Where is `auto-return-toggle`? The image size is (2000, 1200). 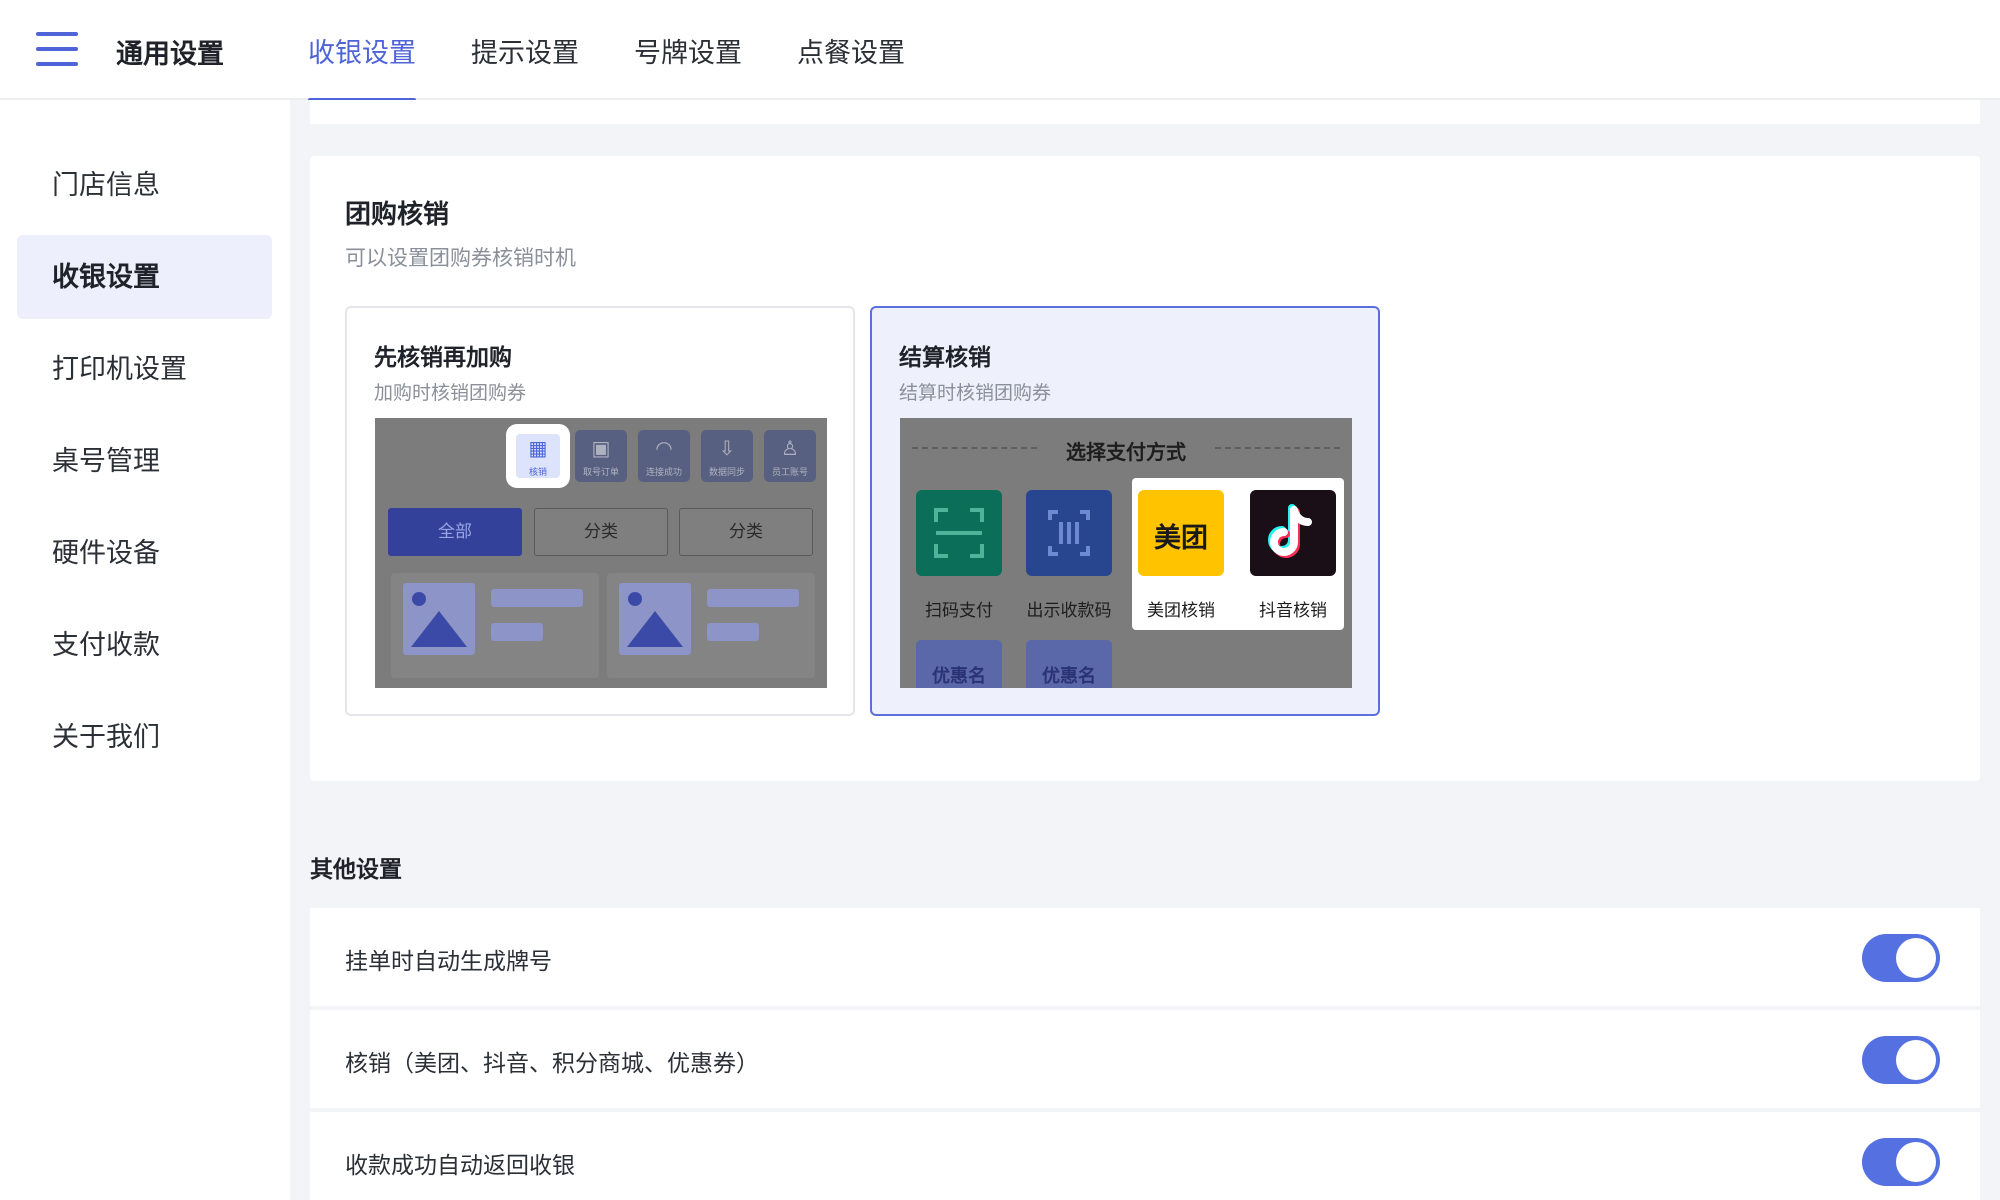
auto-return-toggle is located at coordinates (1901, 1162).